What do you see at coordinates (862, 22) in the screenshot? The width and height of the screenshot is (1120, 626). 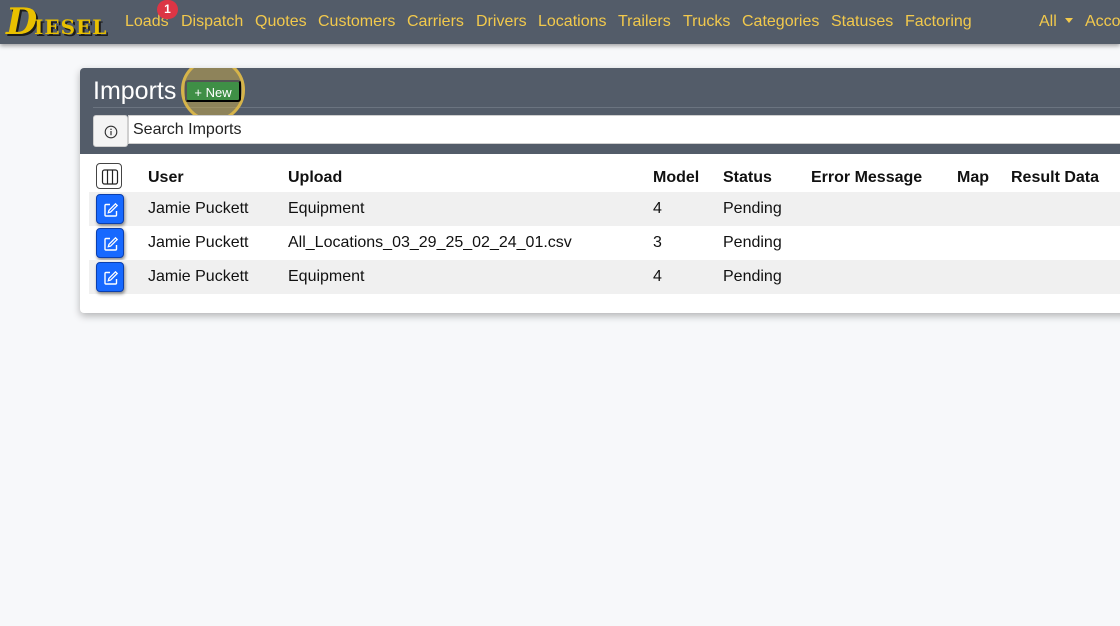 I see `nav-statuses: Statuses` at bounding box center [862, 22].